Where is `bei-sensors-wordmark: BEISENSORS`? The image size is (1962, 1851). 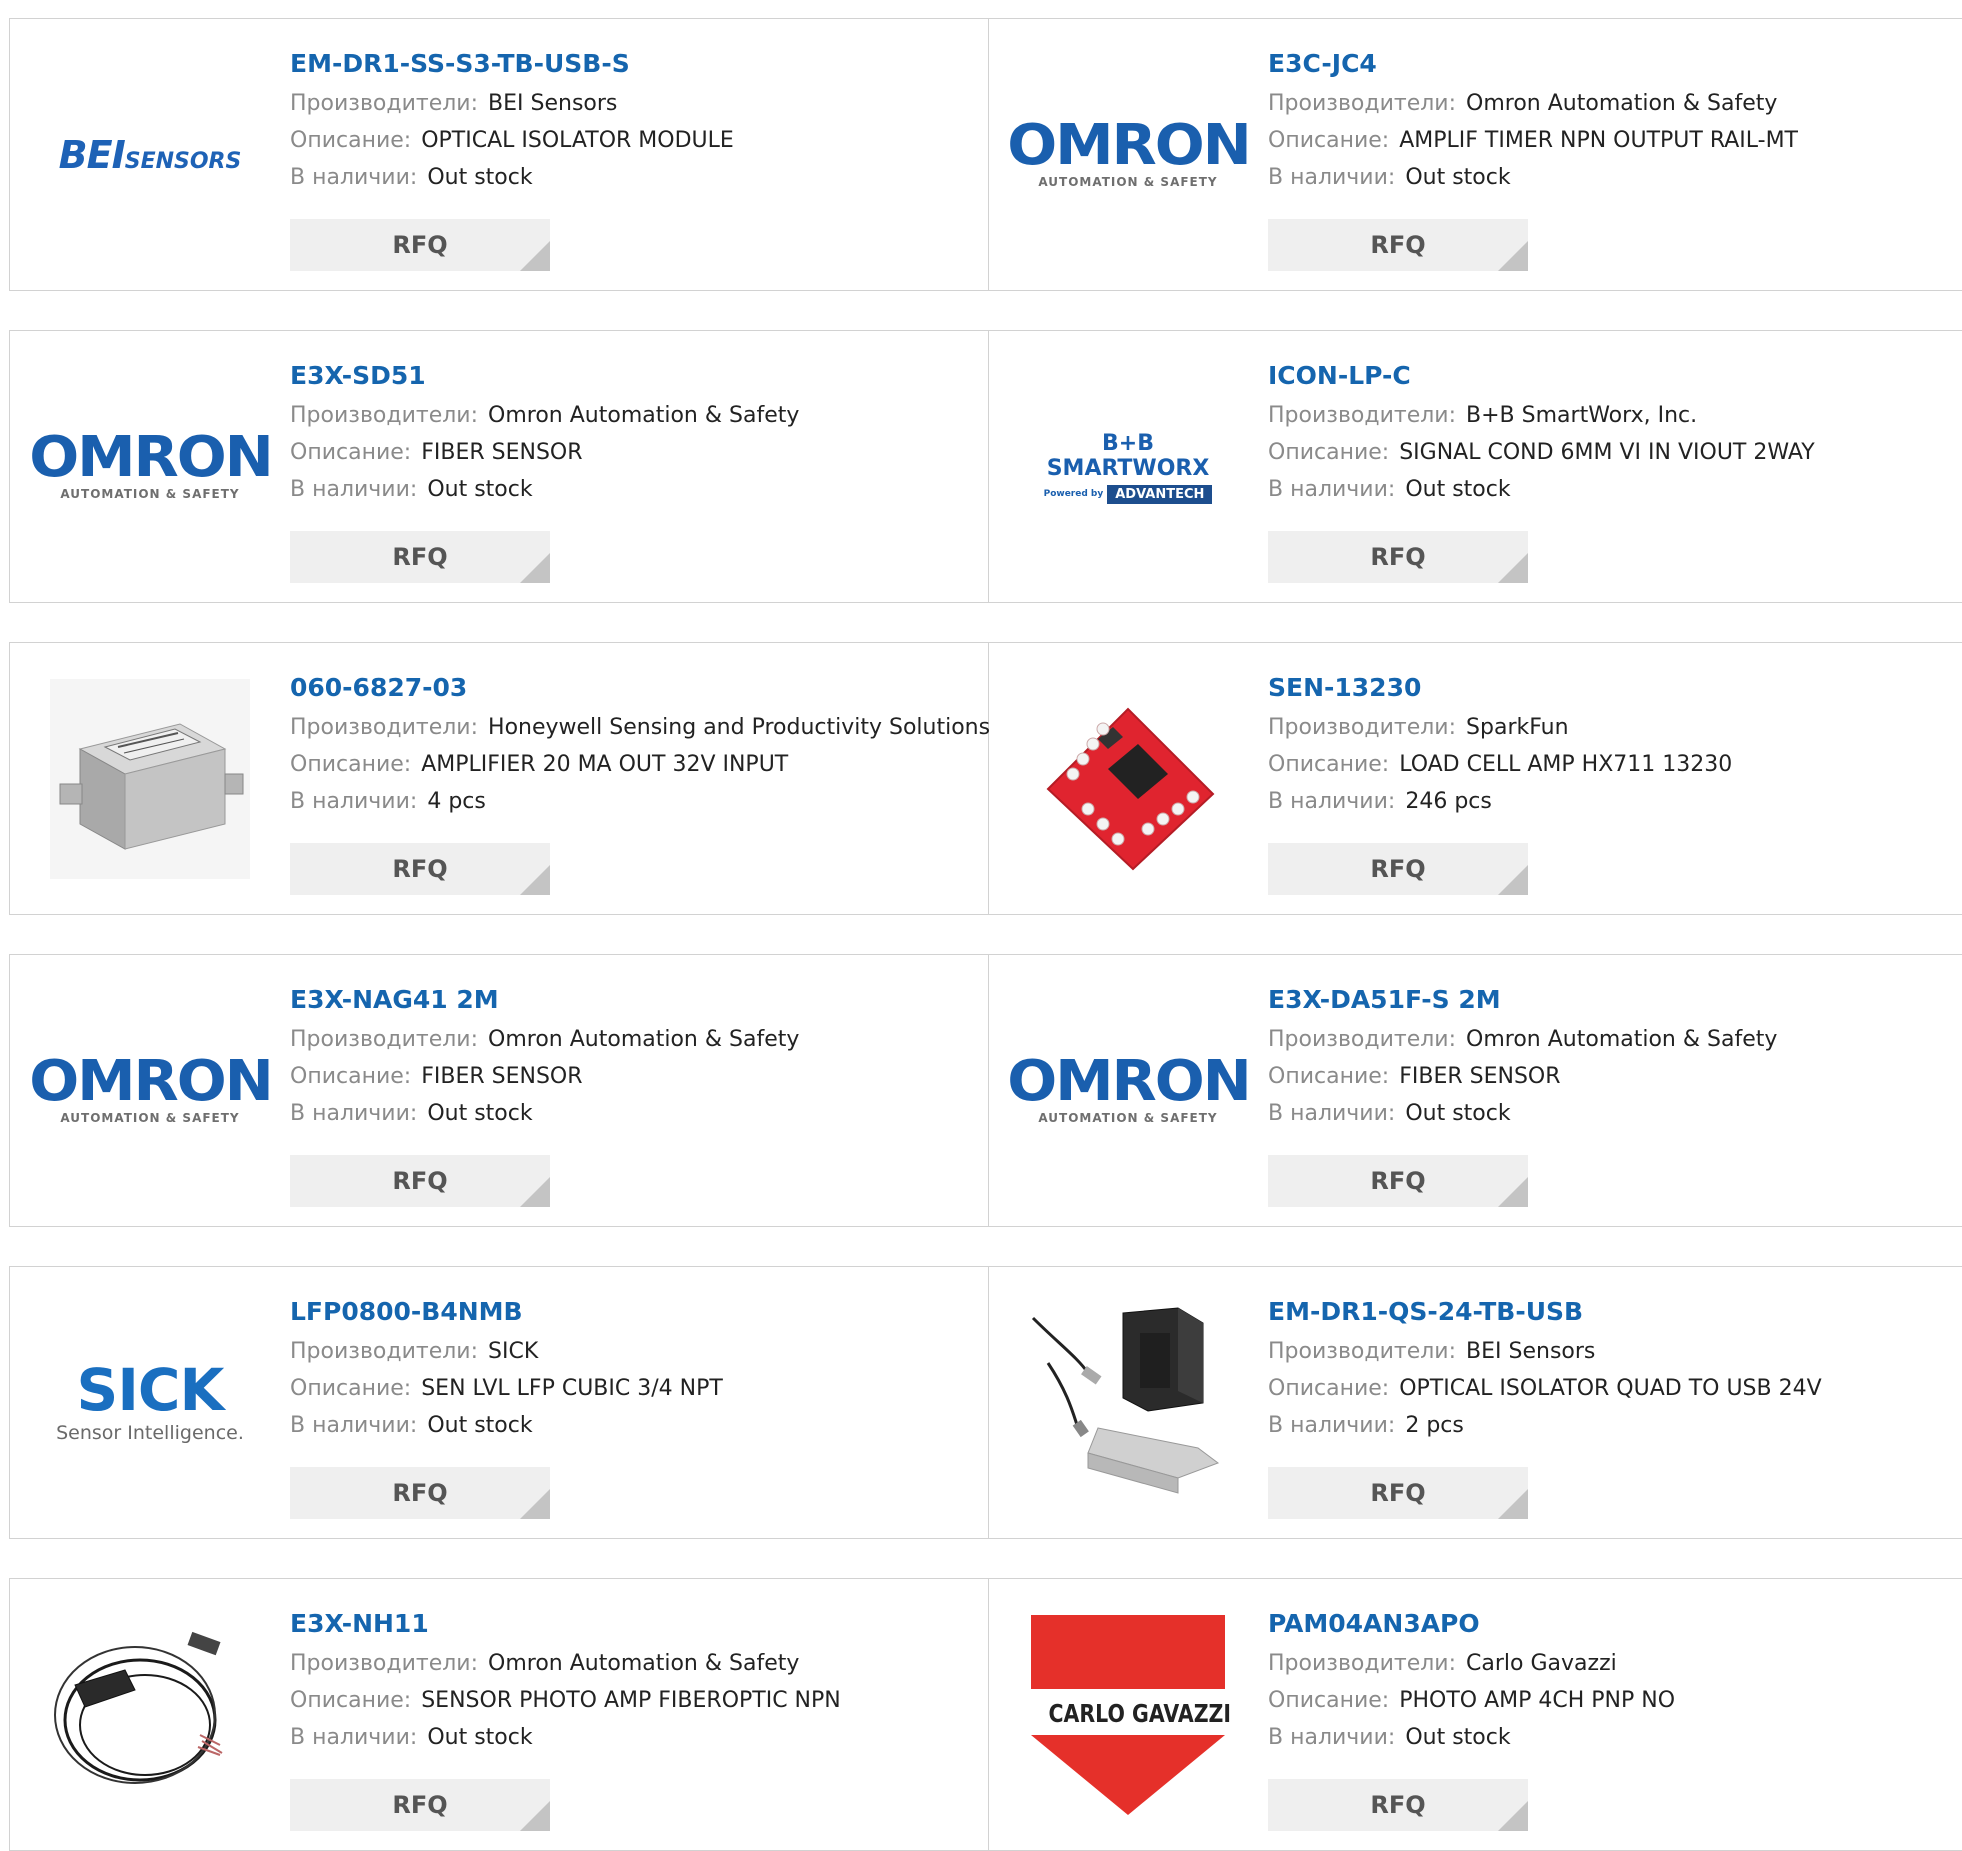
bei-sensors-wordmark: BEISENSORS is located at coordinates (150, 155).